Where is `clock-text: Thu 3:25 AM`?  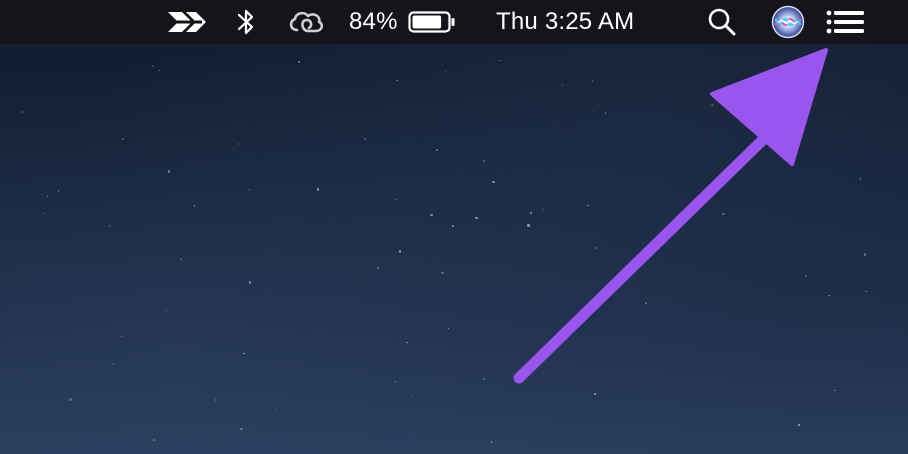
clock-text: Thu 3:25 AM is located at coordinates (565, 21).